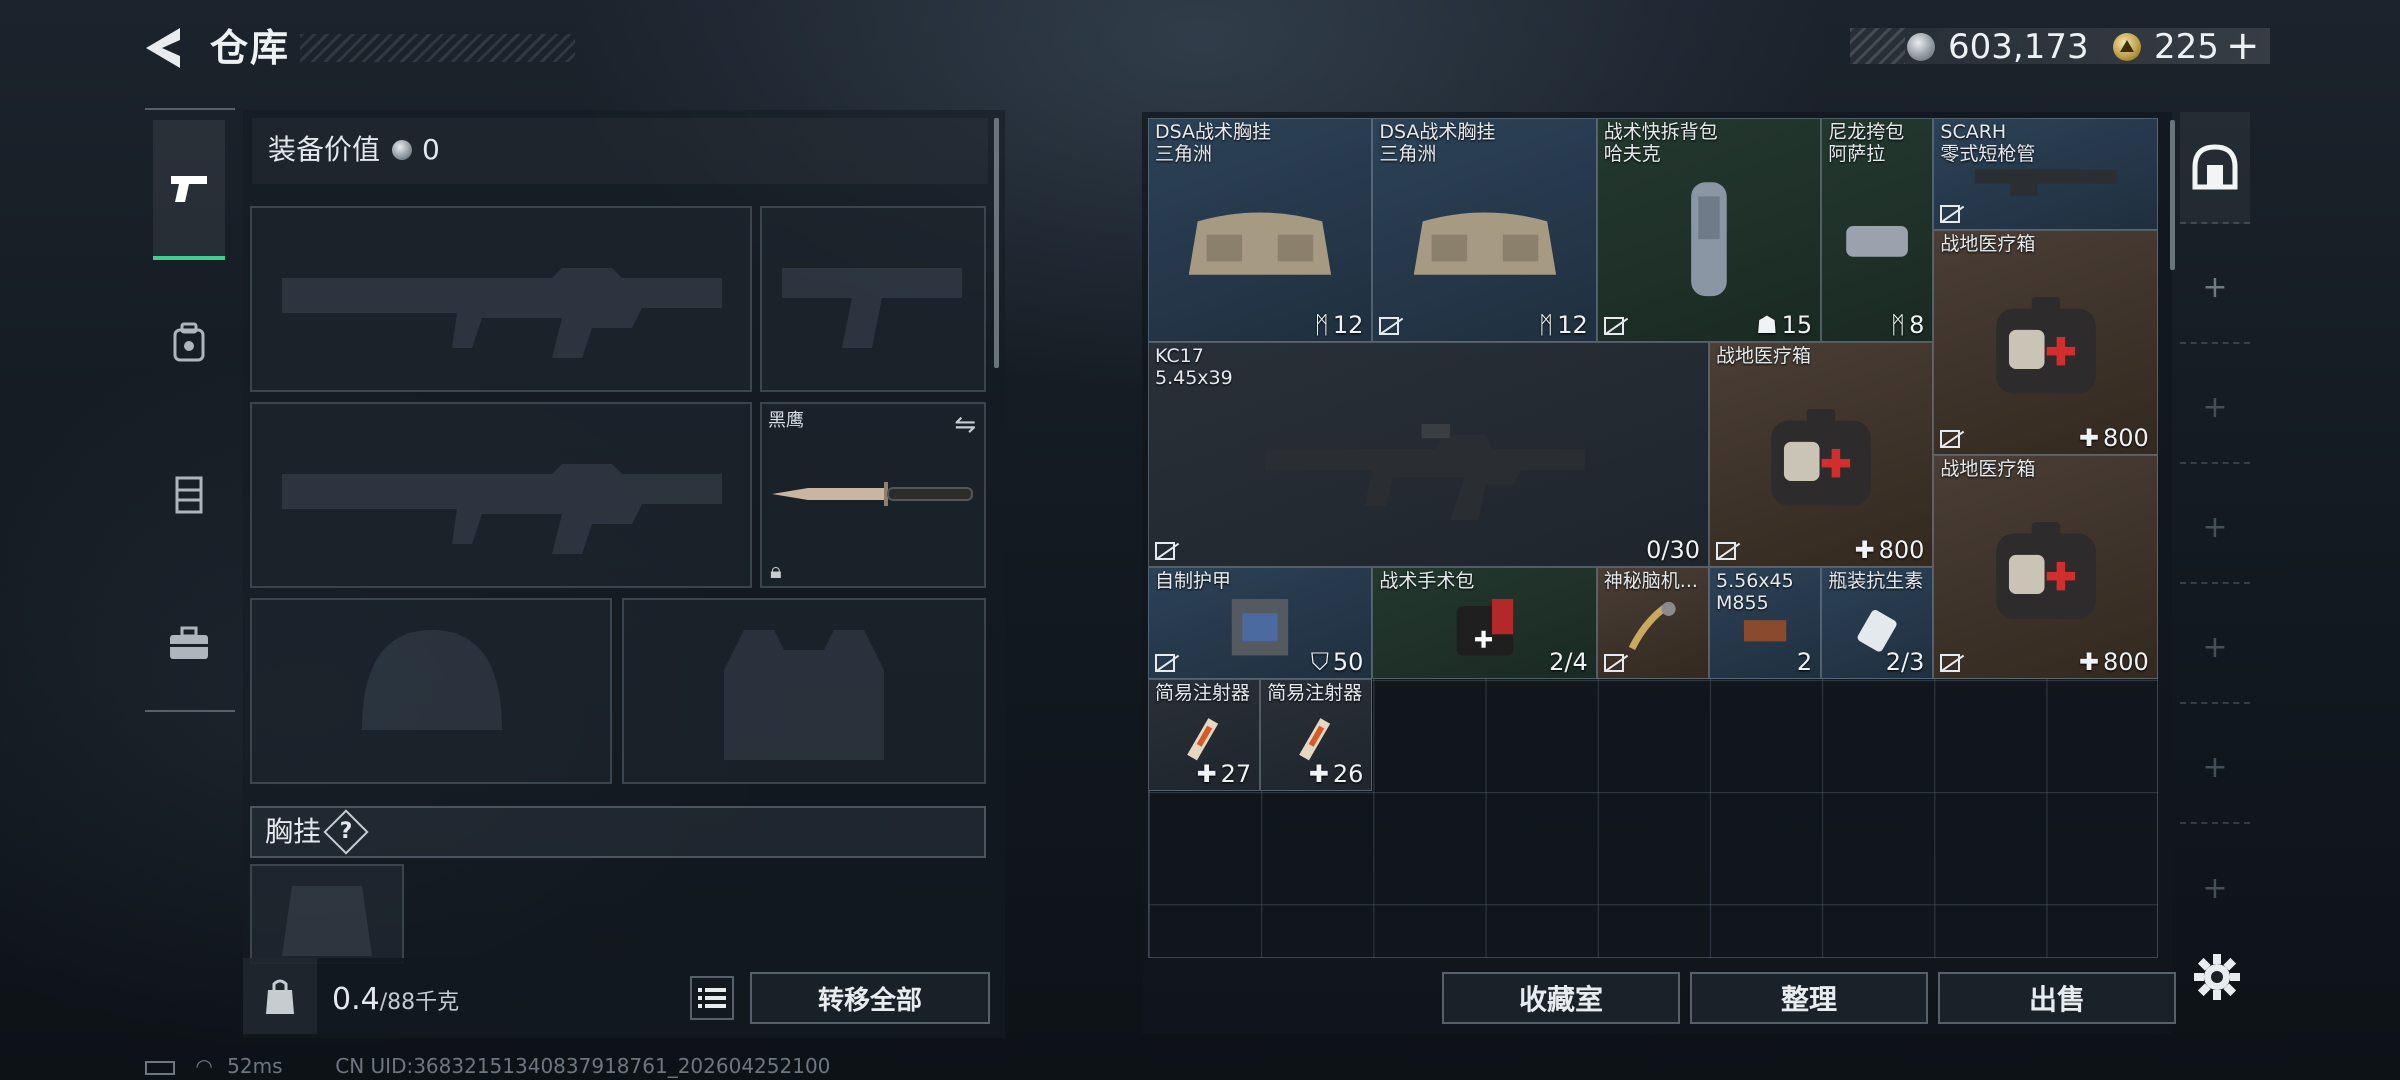  Describe the element at coordinates (1316, 735) in the screenshot. I see `stash-item: 简易注射器 ✚ 26` at that location.